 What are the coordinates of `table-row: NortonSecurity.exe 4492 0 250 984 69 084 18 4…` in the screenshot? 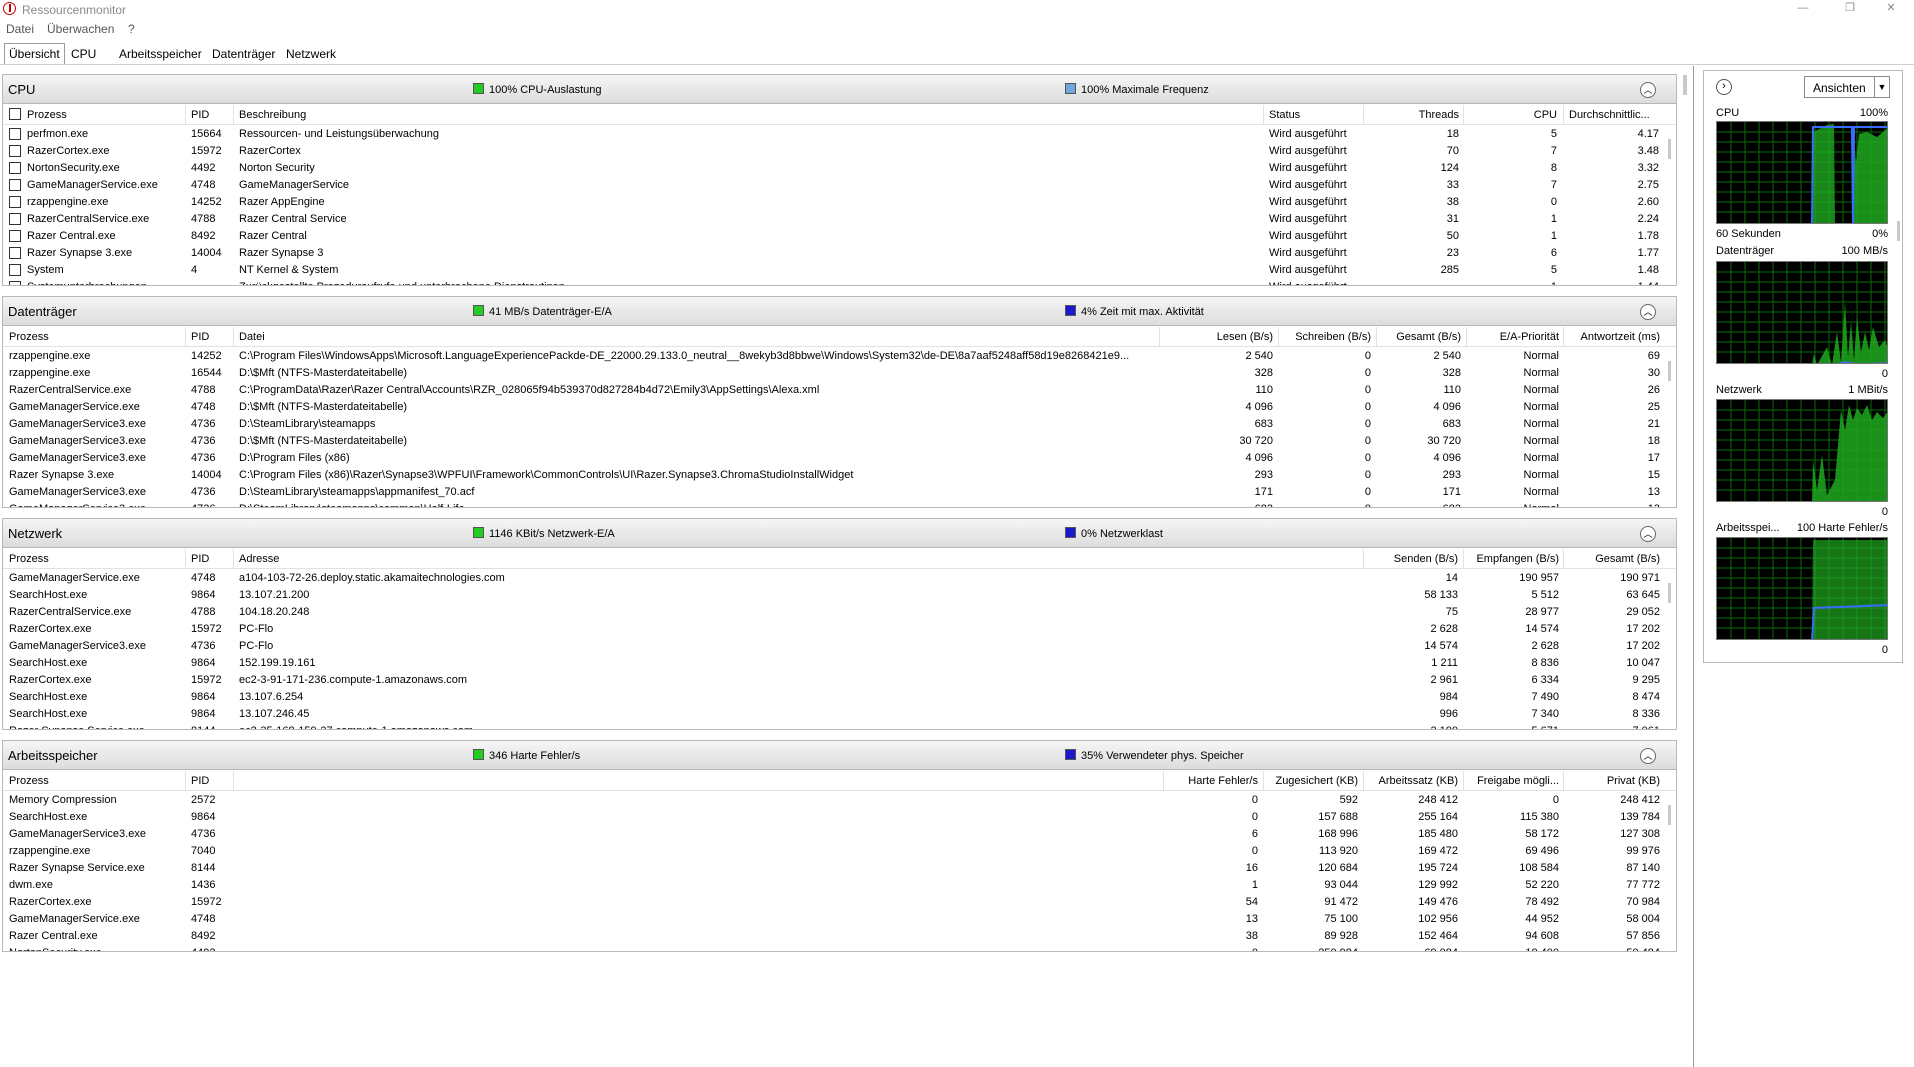 It's located at (833, 948).